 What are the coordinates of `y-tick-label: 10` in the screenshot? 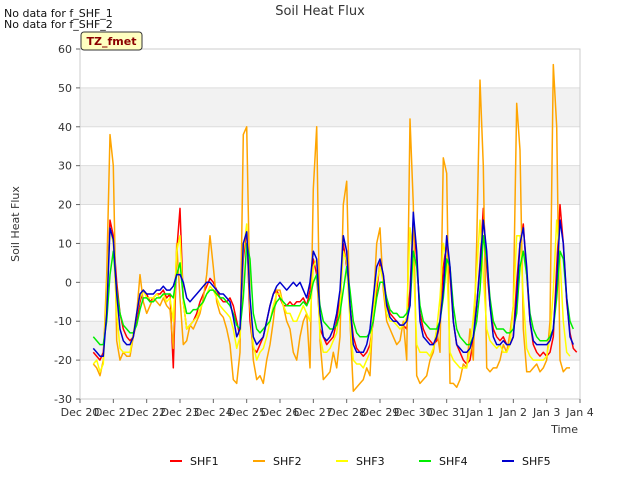 It's located at (65, 243).